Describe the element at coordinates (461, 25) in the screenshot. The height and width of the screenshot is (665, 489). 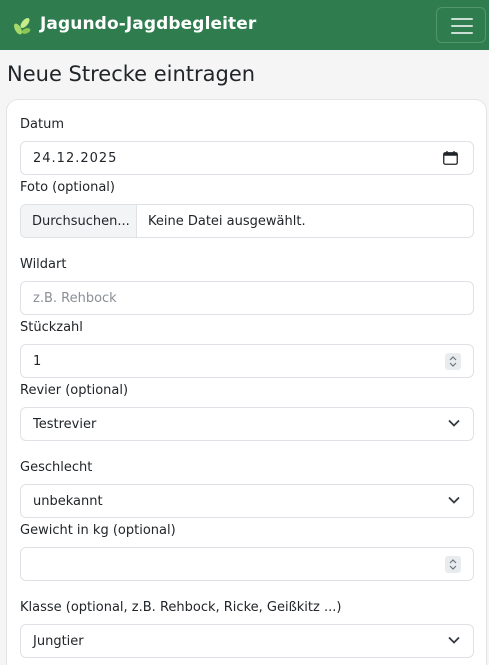
I see `menu-toggle-button` at that location.